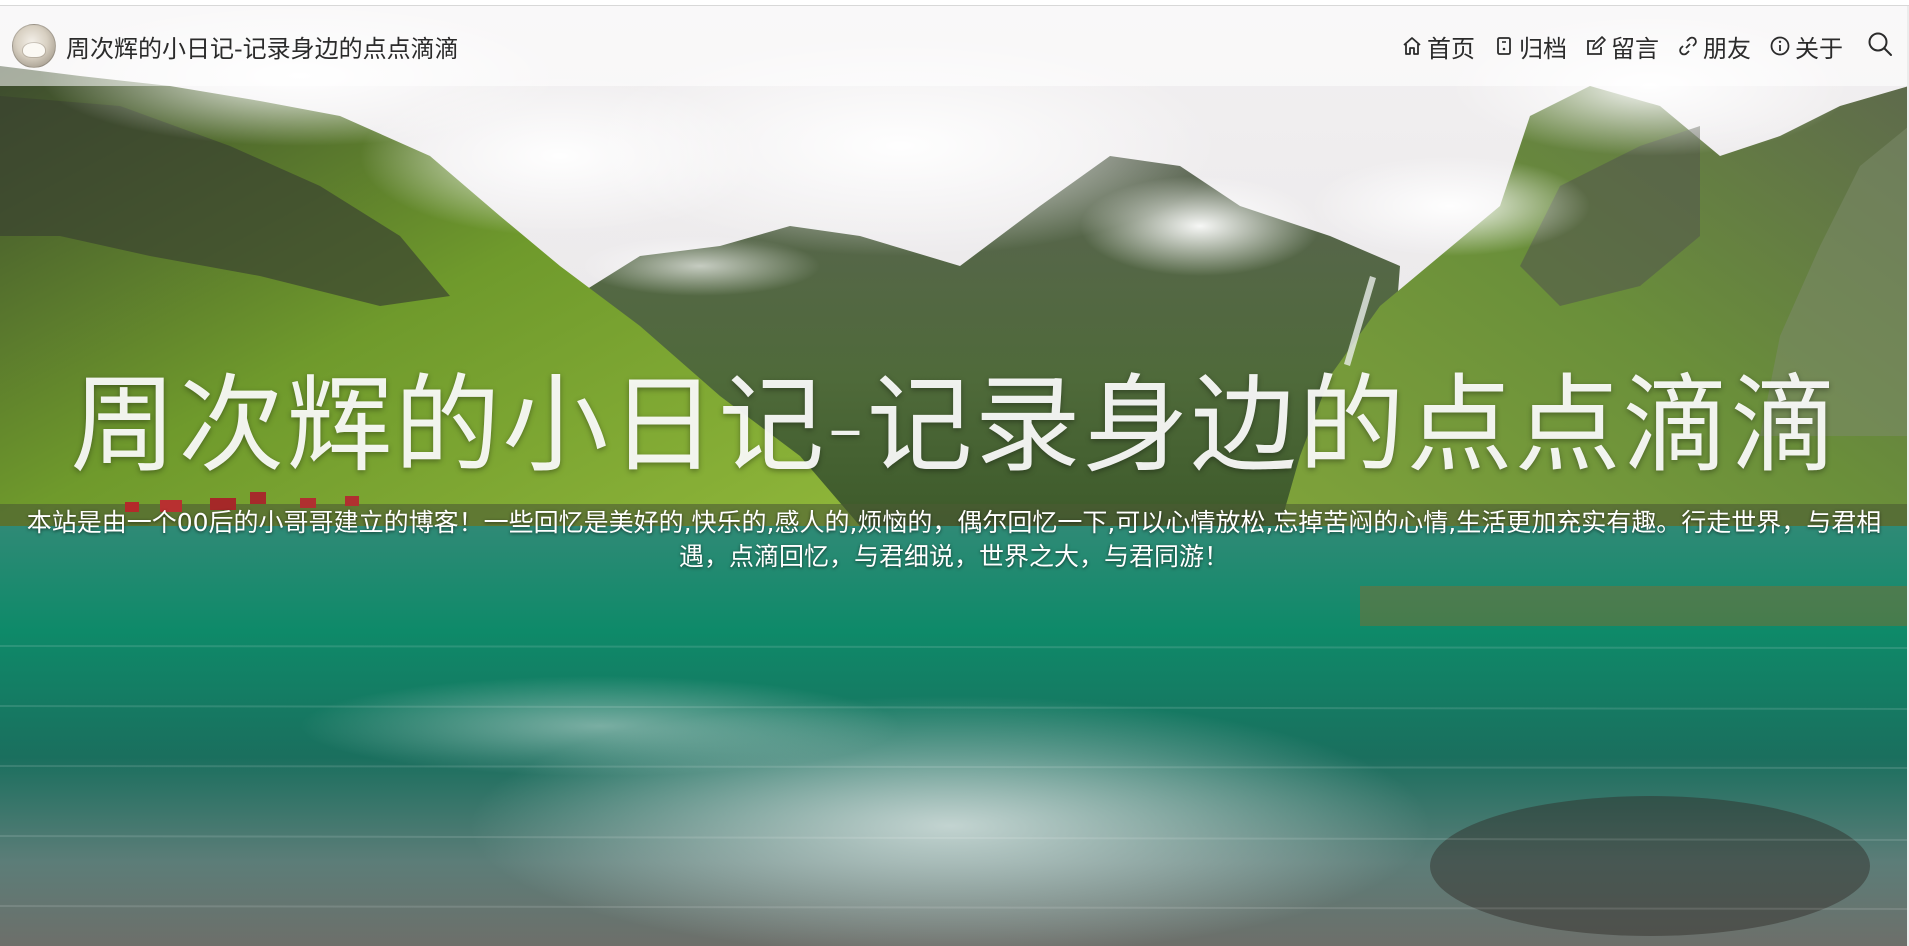 This screenshot has height=946, width=1909. I want to click on nav-item-label: 归档, so click(1543, 48).